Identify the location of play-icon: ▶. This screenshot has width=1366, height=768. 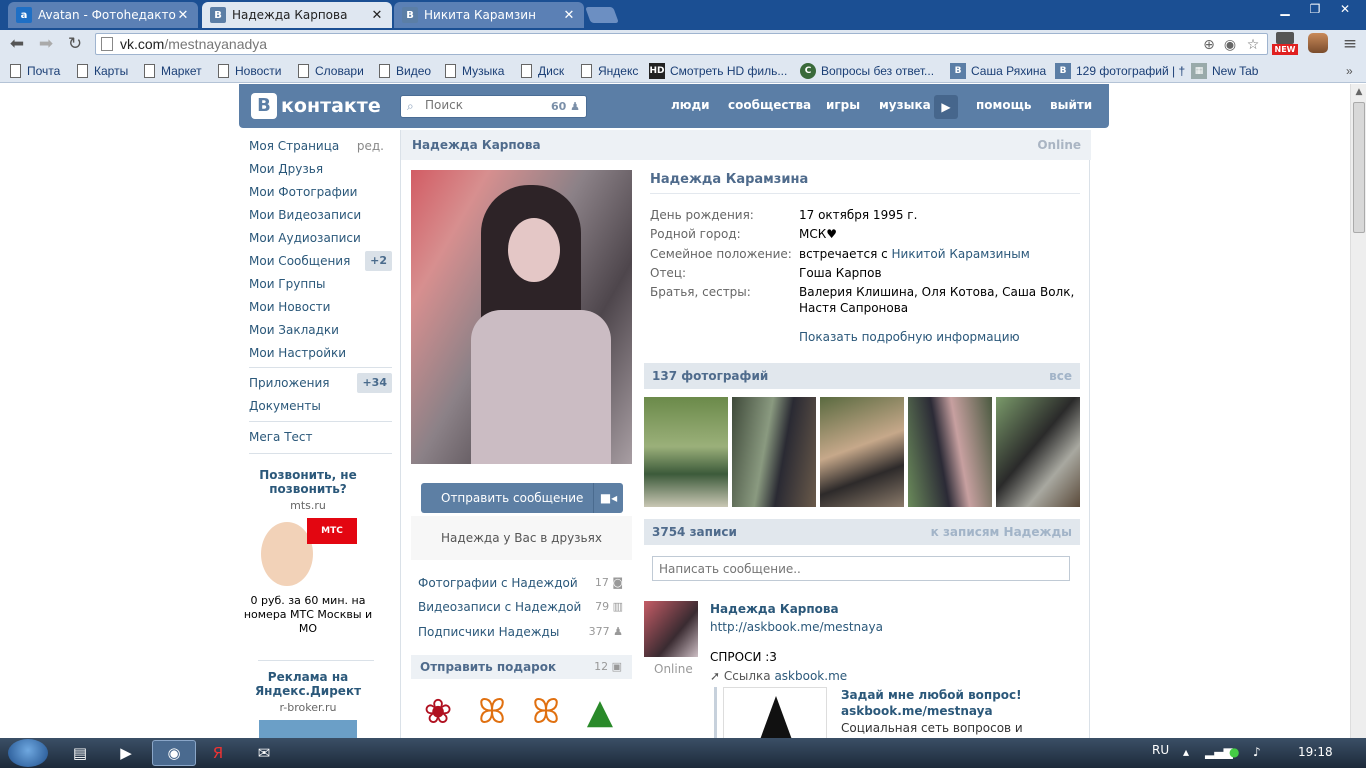
(946, 107).